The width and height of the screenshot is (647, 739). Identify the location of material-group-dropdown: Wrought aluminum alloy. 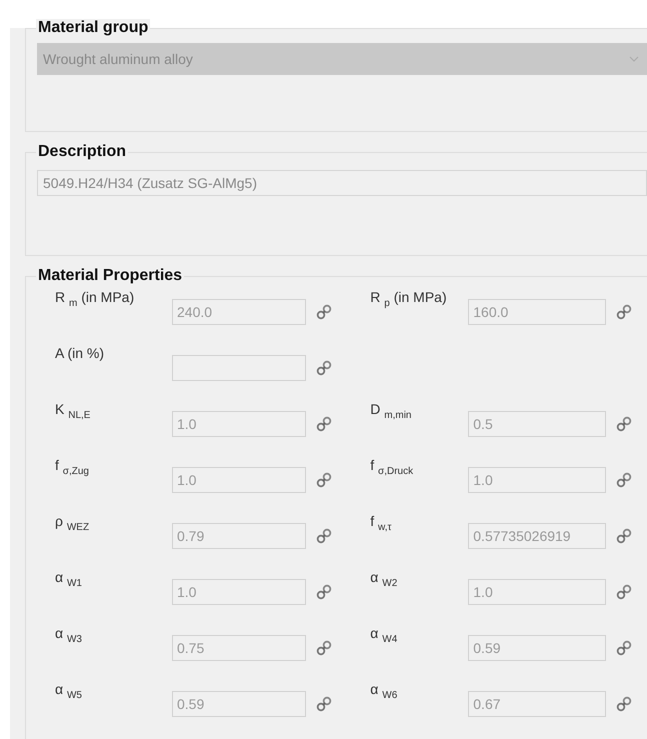
(342, 59).